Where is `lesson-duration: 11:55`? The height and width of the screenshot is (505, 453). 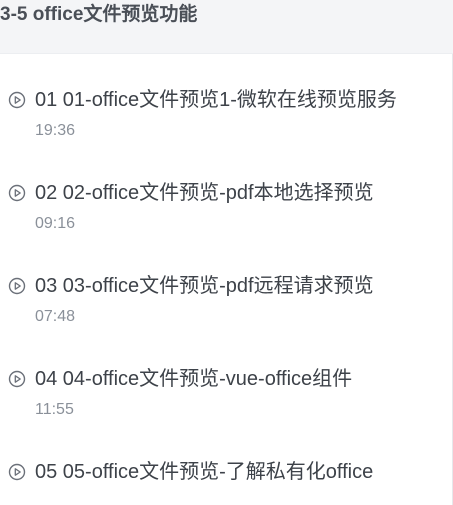
lesson-duration: 11:55 is located at coordinates (54, 409).